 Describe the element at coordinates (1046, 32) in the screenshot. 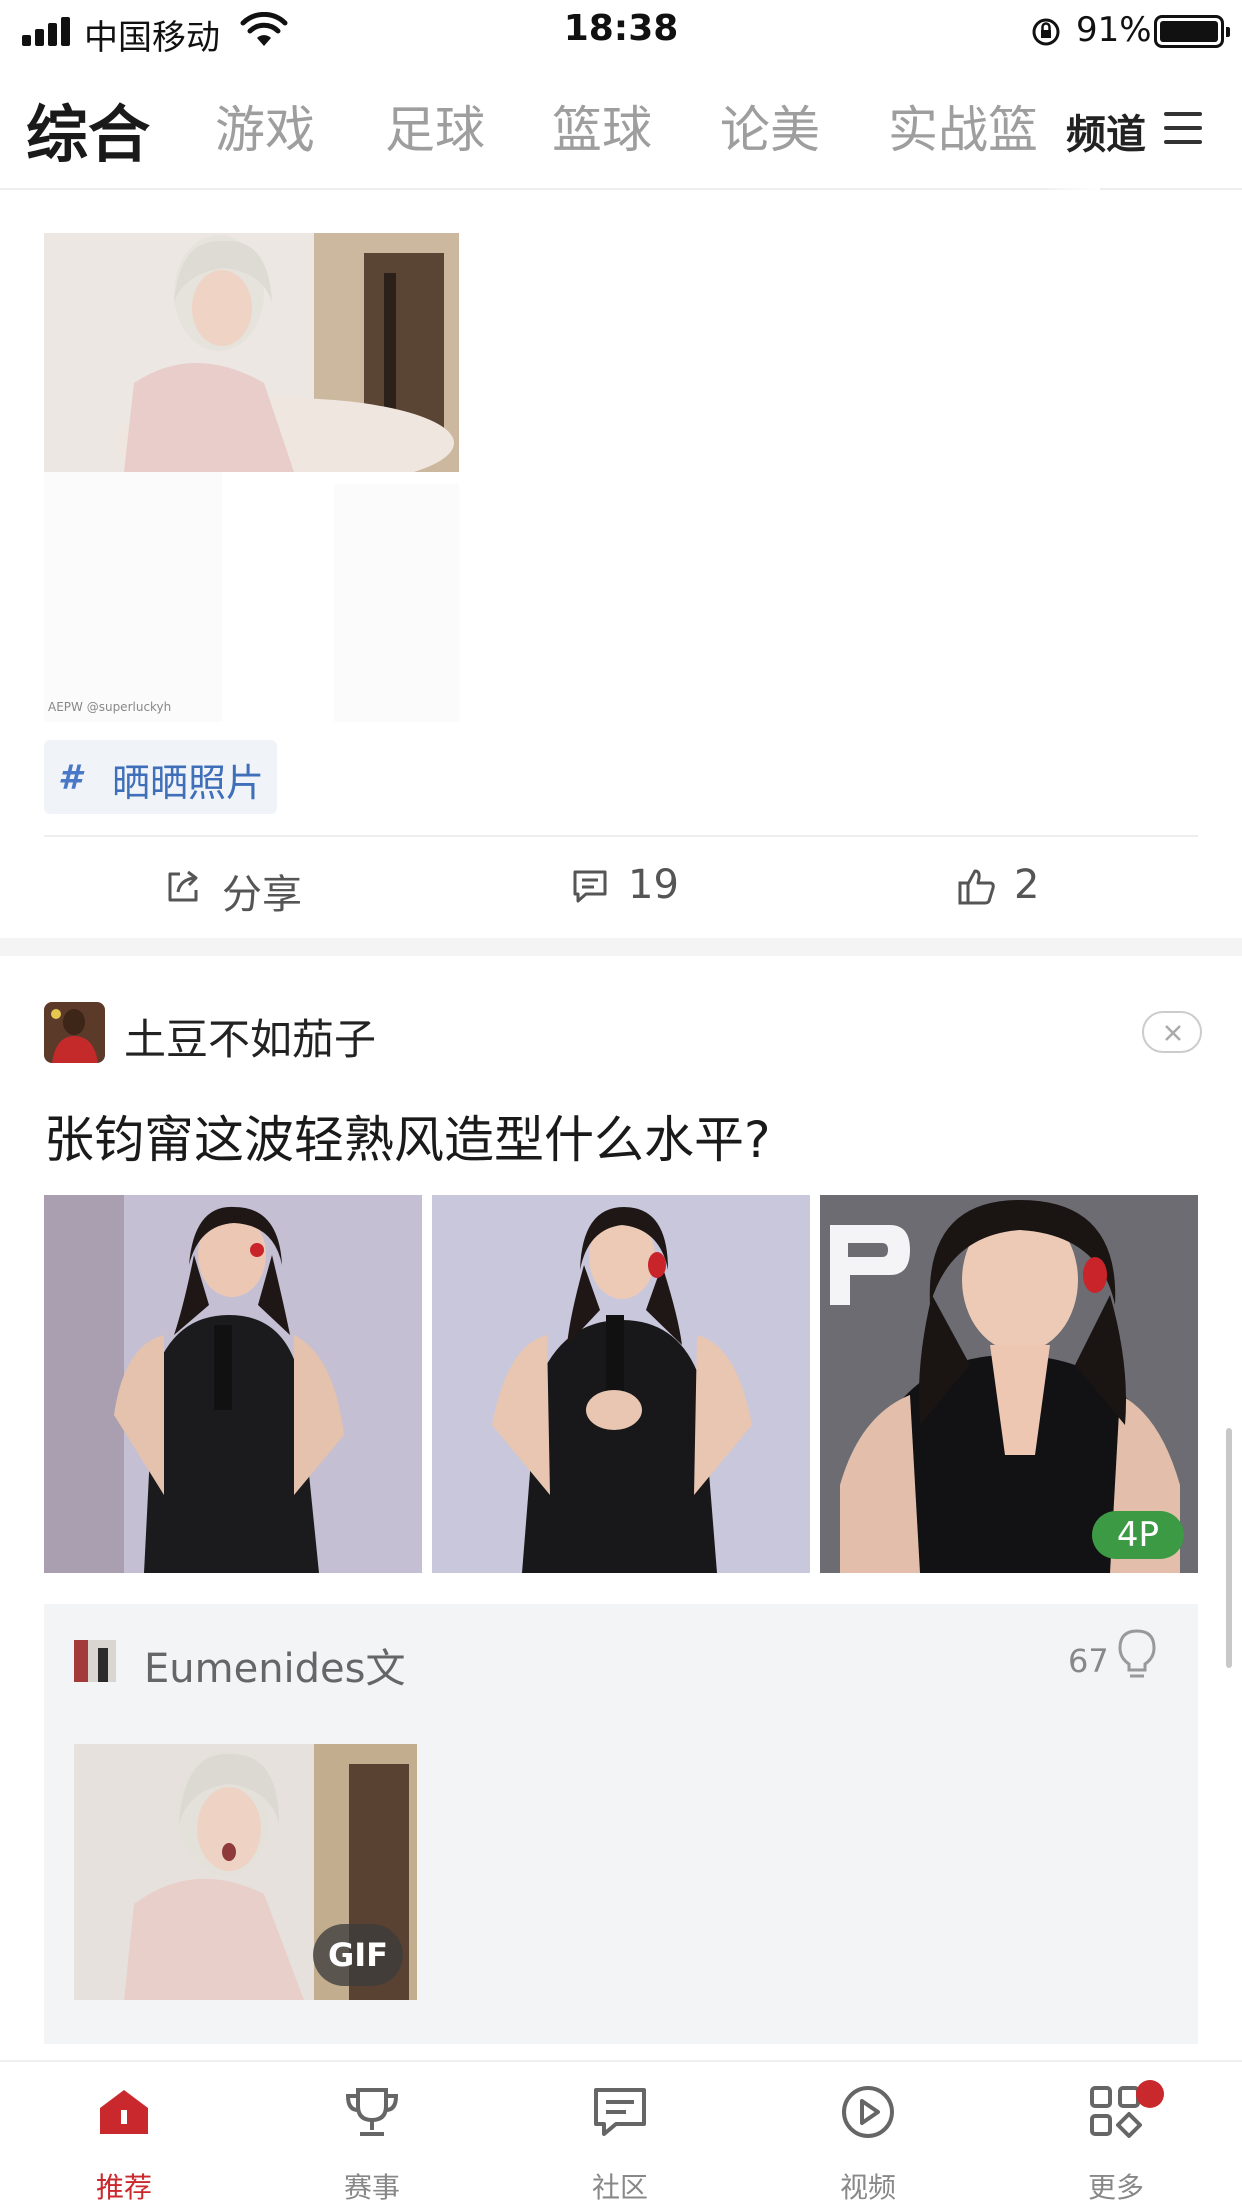

I see `rotation-lock-icon` at that location.